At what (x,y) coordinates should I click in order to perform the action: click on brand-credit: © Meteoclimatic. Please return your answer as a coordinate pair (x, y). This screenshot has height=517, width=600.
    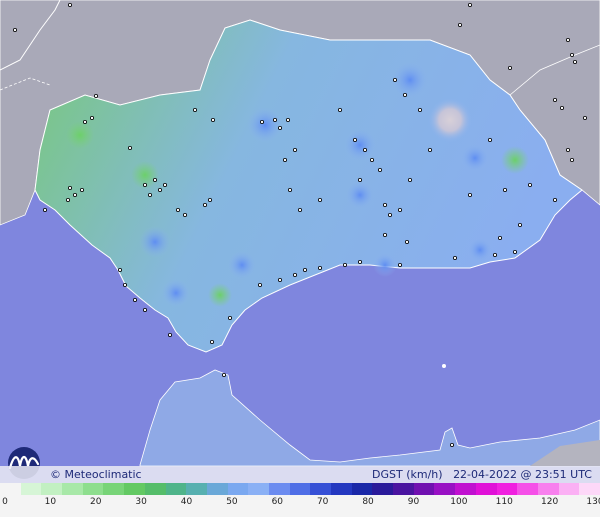
    Looking at the image, I should click on (96, 474).